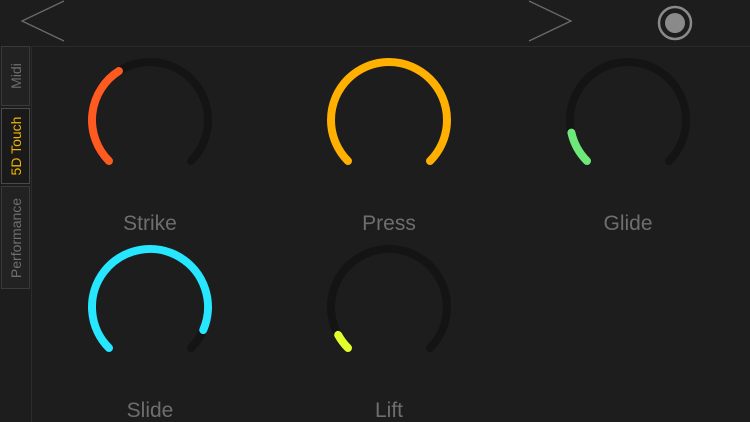 The height and width of the screenshot is (422, 750). I want to click on chevron-right-icon, so click(550, 21).